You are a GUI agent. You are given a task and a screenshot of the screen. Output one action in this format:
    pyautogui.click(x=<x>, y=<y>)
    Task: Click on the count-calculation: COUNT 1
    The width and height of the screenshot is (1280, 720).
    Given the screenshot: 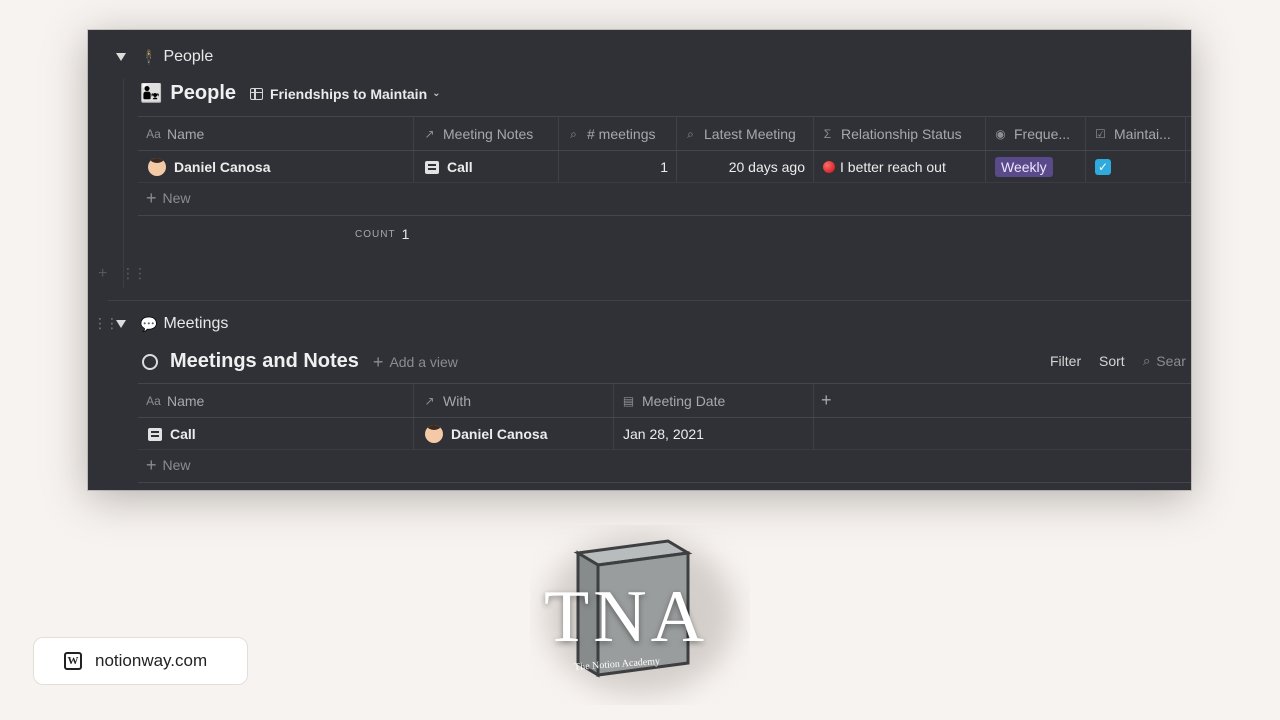 What is the action you would take?
    pyautogui.click(x=382, y=234)
    